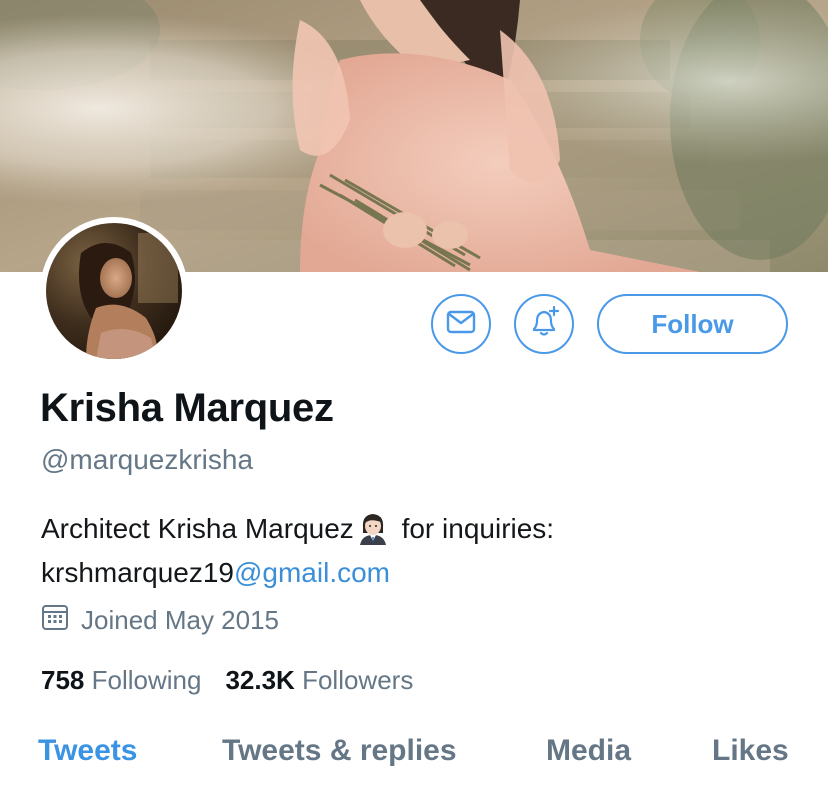  I want to click on bio-text-continued: for inquiries:, so click(474, 528).